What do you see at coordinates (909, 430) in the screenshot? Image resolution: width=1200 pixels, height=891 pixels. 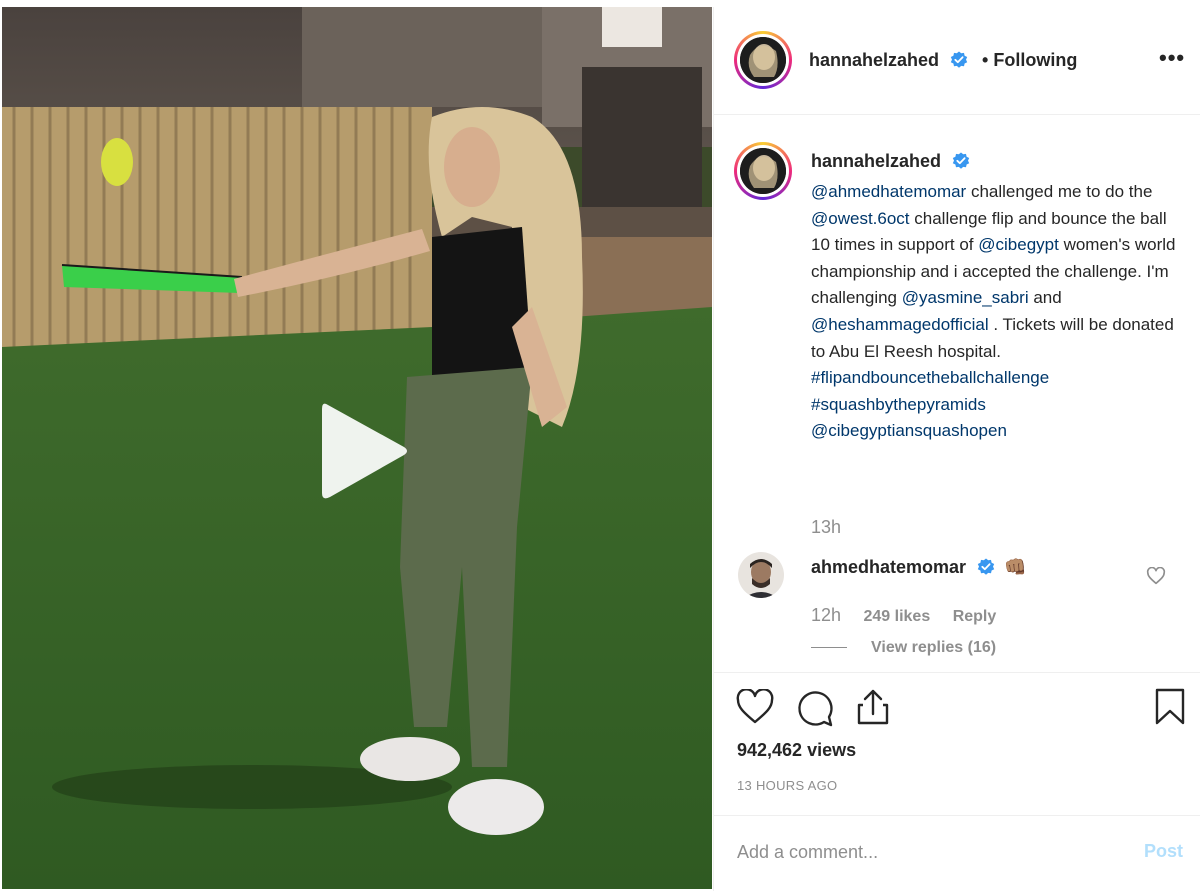 I see `mention-link: @cibegyptiansquashopen` at bounding box center [909, 430].